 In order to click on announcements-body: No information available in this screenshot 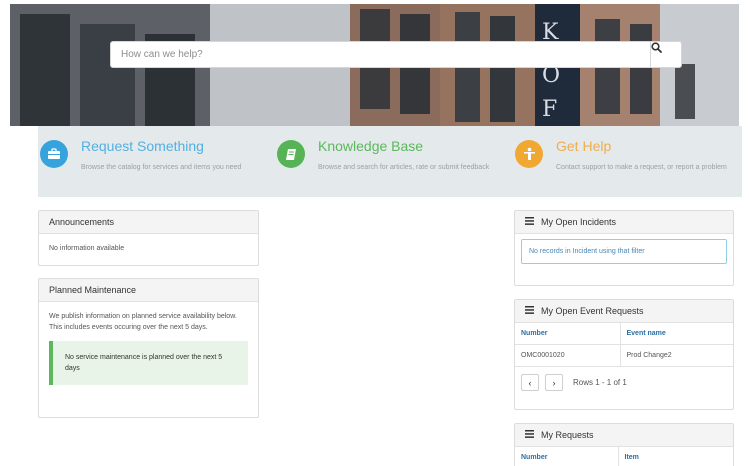, I will do `click(87, 248)`.